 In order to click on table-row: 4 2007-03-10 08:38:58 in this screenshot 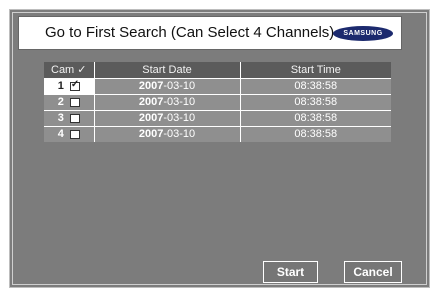, I will do `click(217, 133)`.